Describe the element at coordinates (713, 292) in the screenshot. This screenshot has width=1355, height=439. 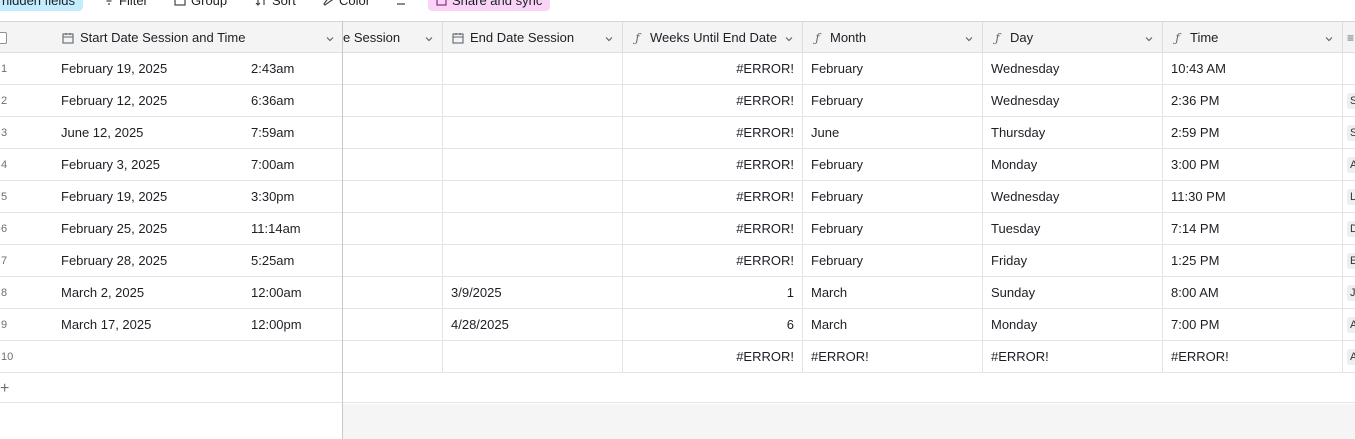
I see `weeks-cell: 1` at that location.